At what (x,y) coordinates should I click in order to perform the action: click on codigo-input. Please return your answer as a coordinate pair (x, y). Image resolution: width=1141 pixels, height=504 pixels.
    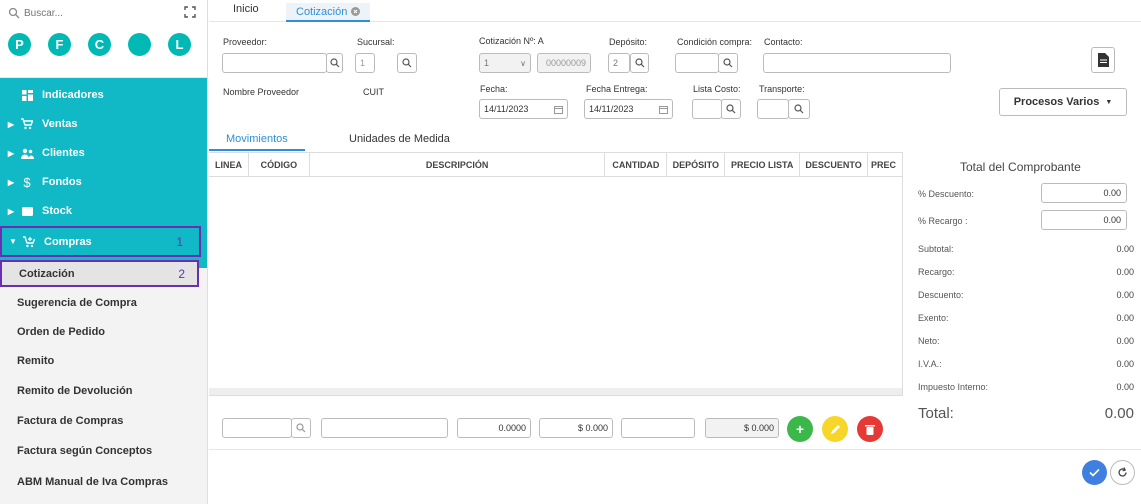
    Looking at the image, I should click on (257, 428).